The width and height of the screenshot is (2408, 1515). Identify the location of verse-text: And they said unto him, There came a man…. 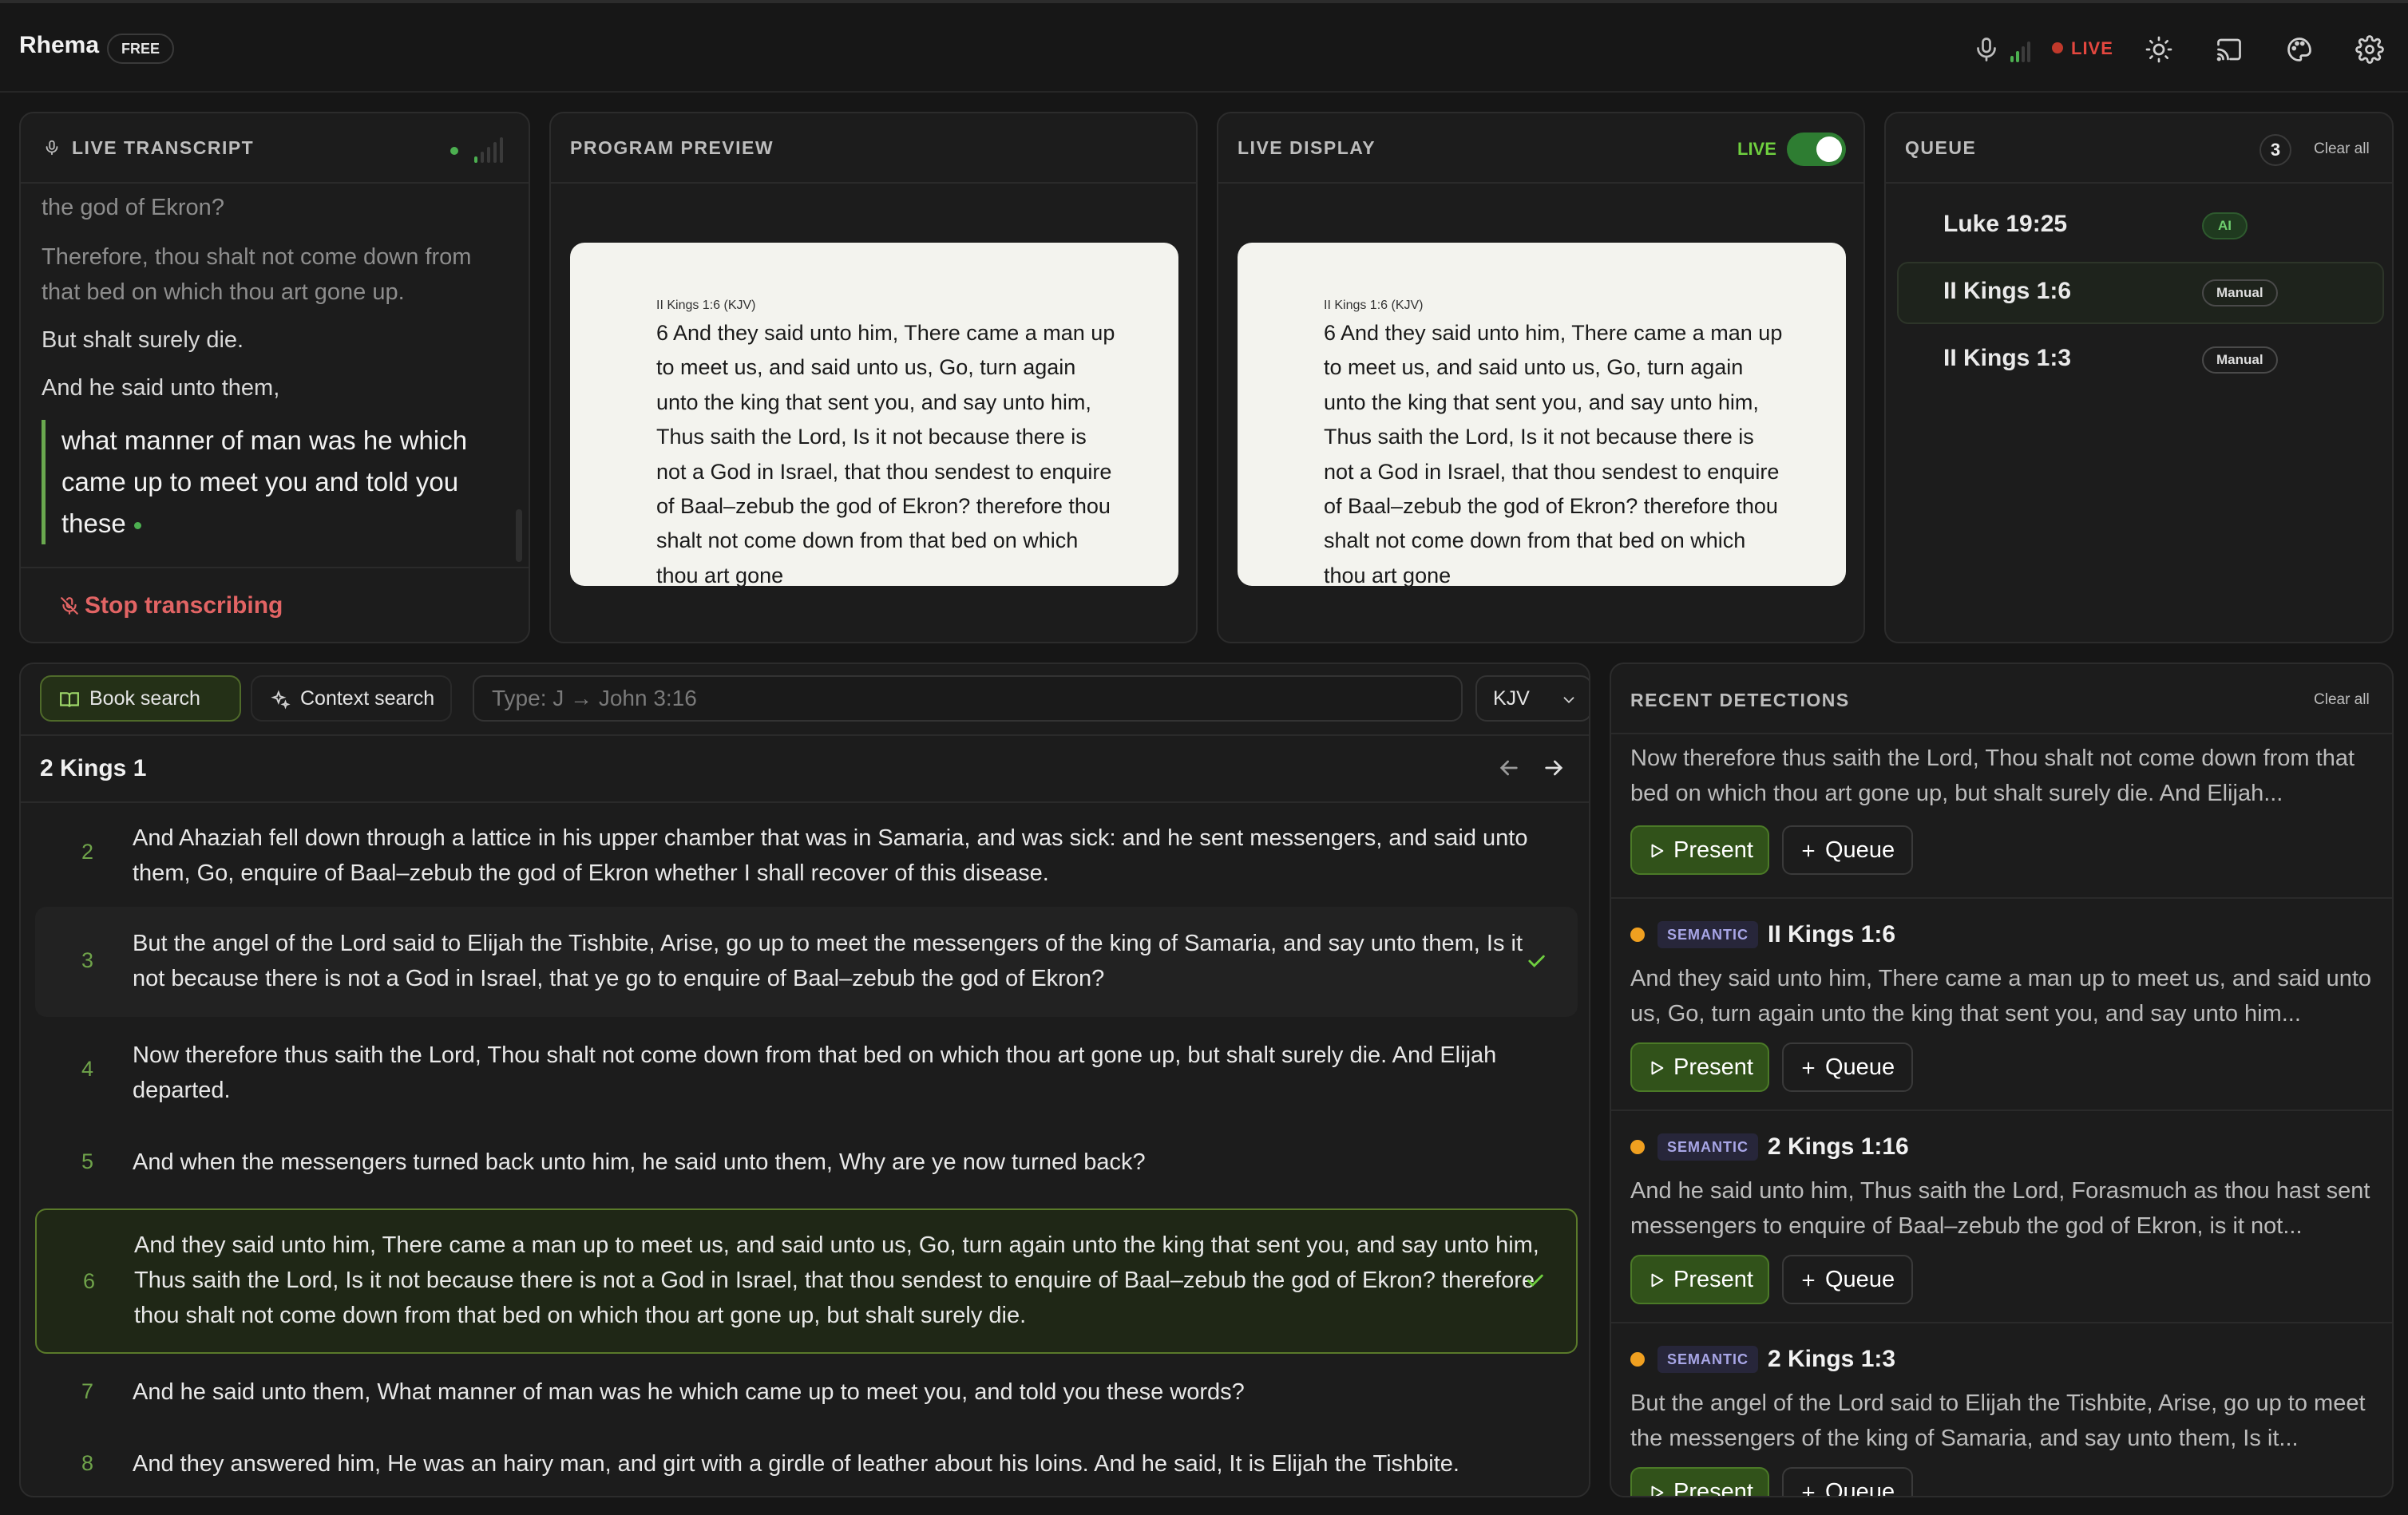
(837, 1280).